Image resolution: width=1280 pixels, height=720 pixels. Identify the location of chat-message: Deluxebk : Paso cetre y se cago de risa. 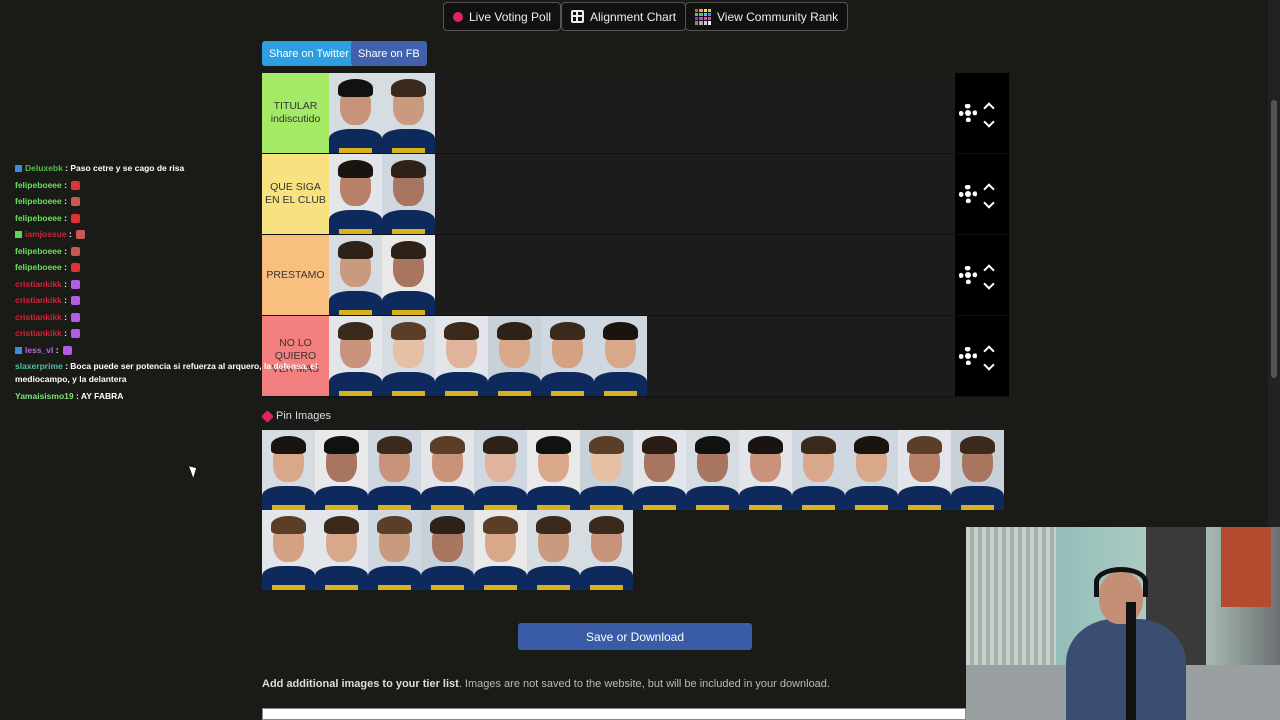
(170, 168).